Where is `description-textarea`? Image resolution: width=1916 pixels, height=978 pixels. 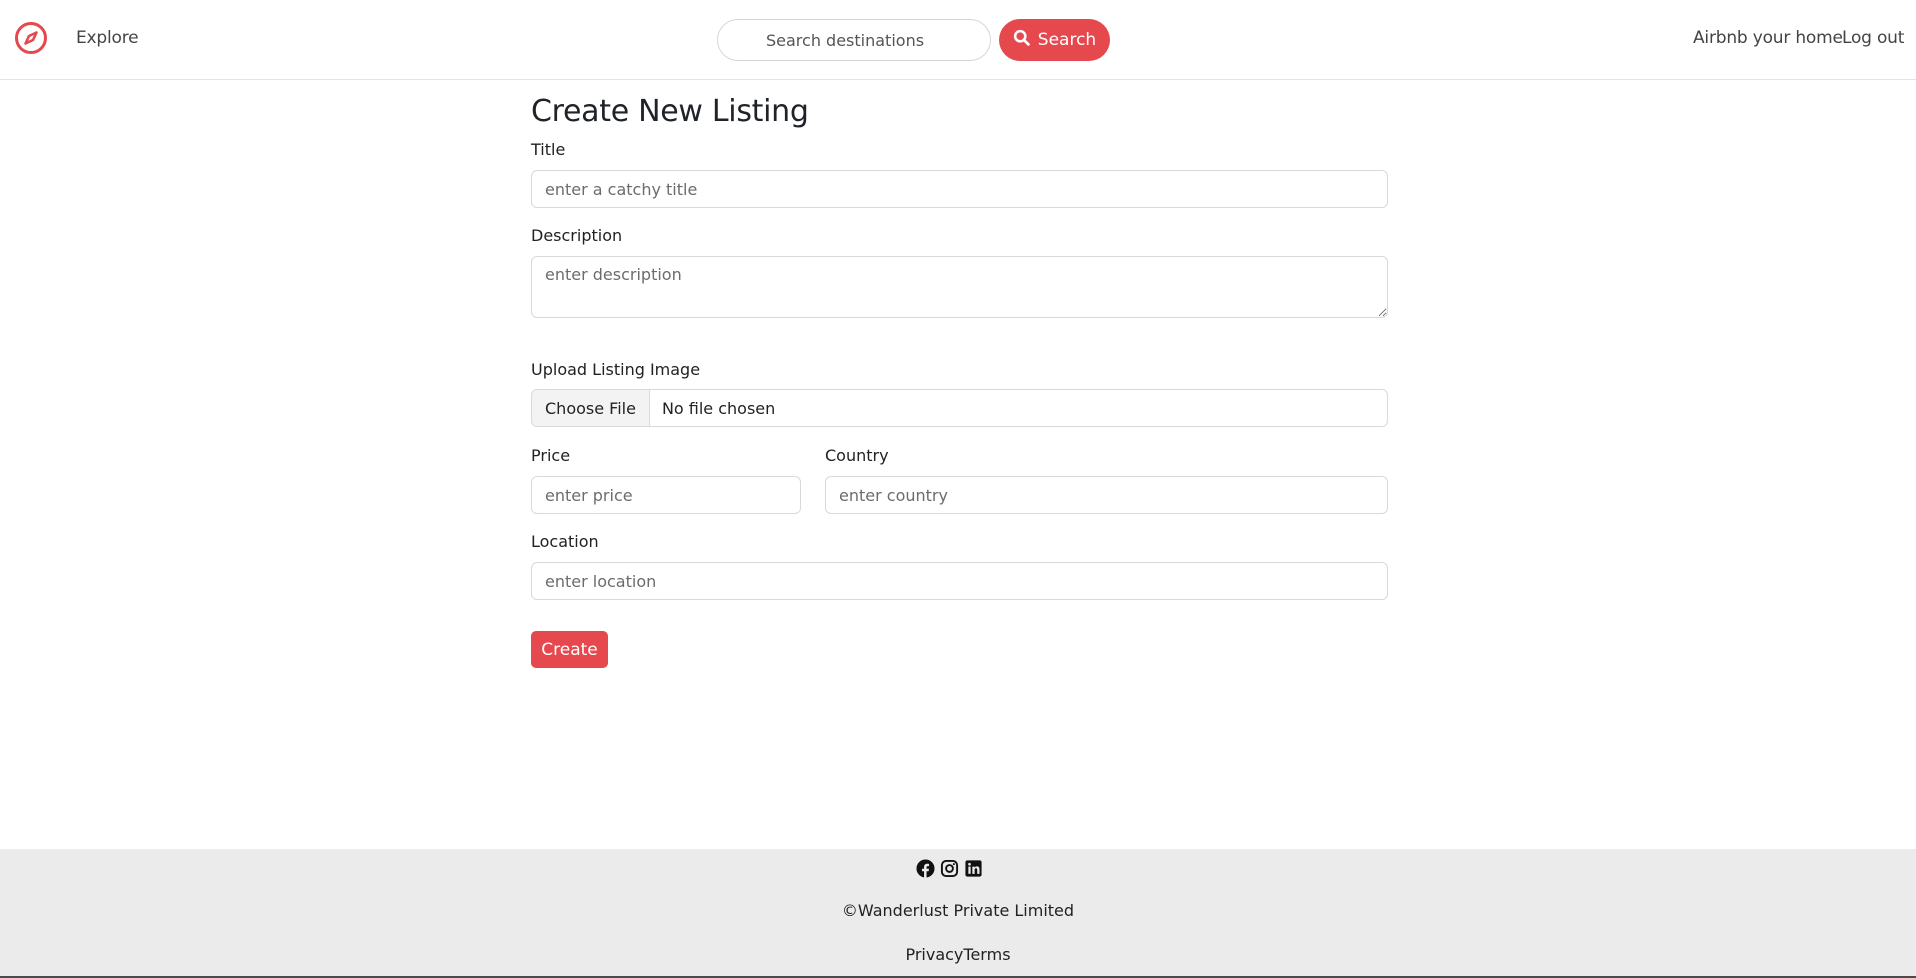 description-textarea is located at coordinates (959, 287).